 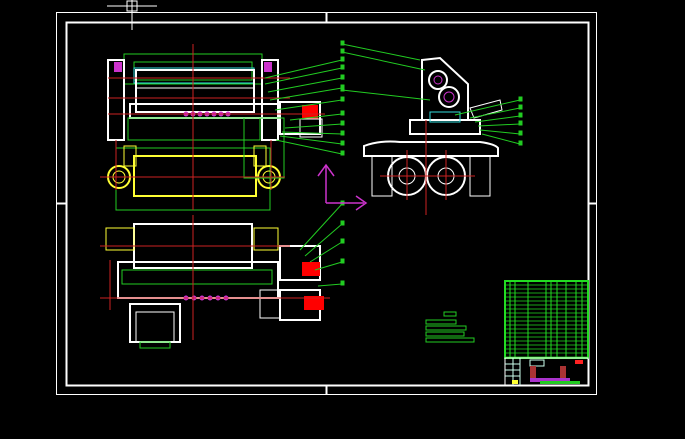 What do you see at coordinates (342, 187) in the screenshot?
I see `ucs-axis-icon` at bounding box center [342, 187].